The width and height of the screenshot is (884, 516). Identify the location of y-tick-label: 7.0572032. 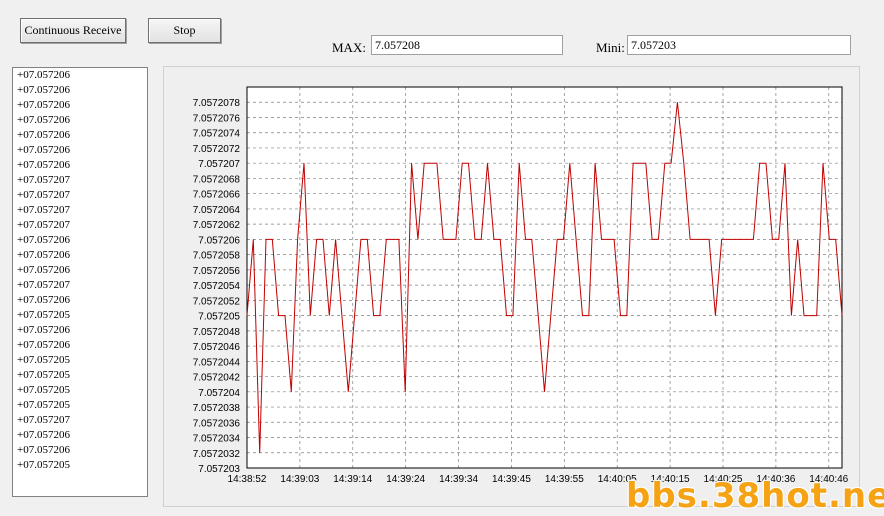
(217, 454).